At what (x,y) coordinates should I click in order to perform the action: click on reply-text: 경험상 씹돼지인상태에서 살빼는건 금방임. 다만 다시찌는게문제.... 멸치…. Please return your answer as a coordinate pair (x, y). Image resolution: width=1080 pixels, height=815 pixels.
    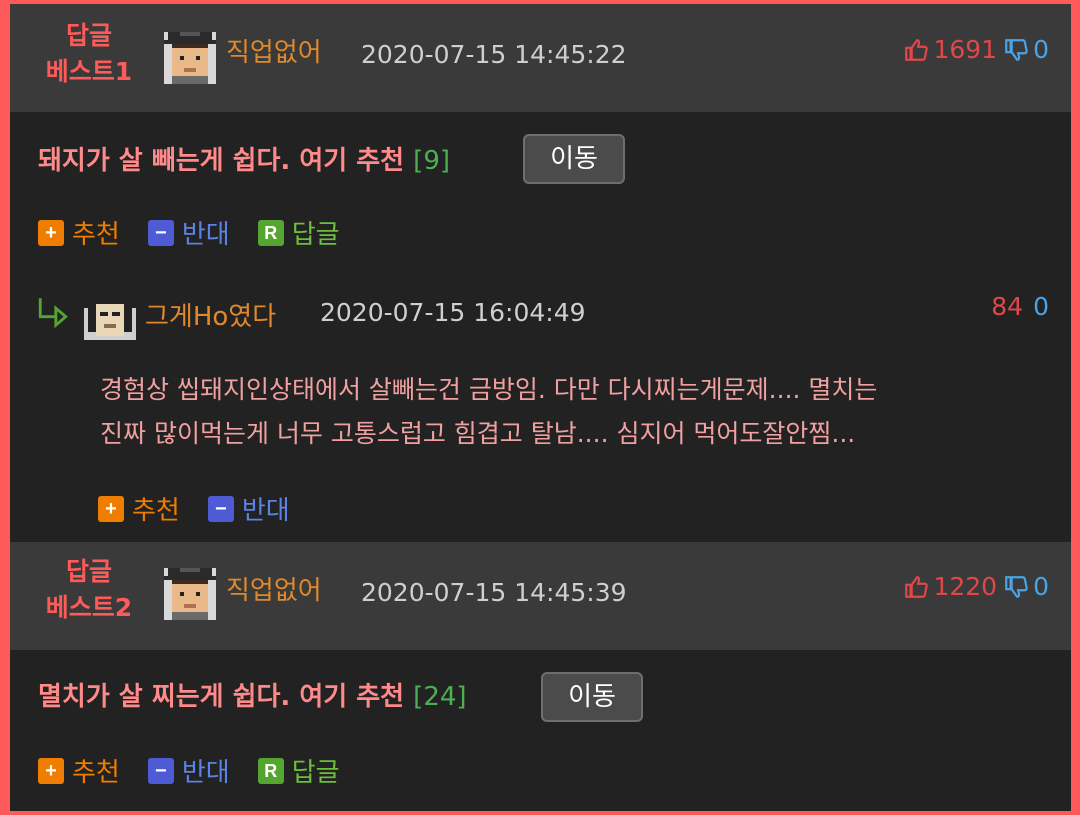
    Looking at the image, I should click on (570, 412).